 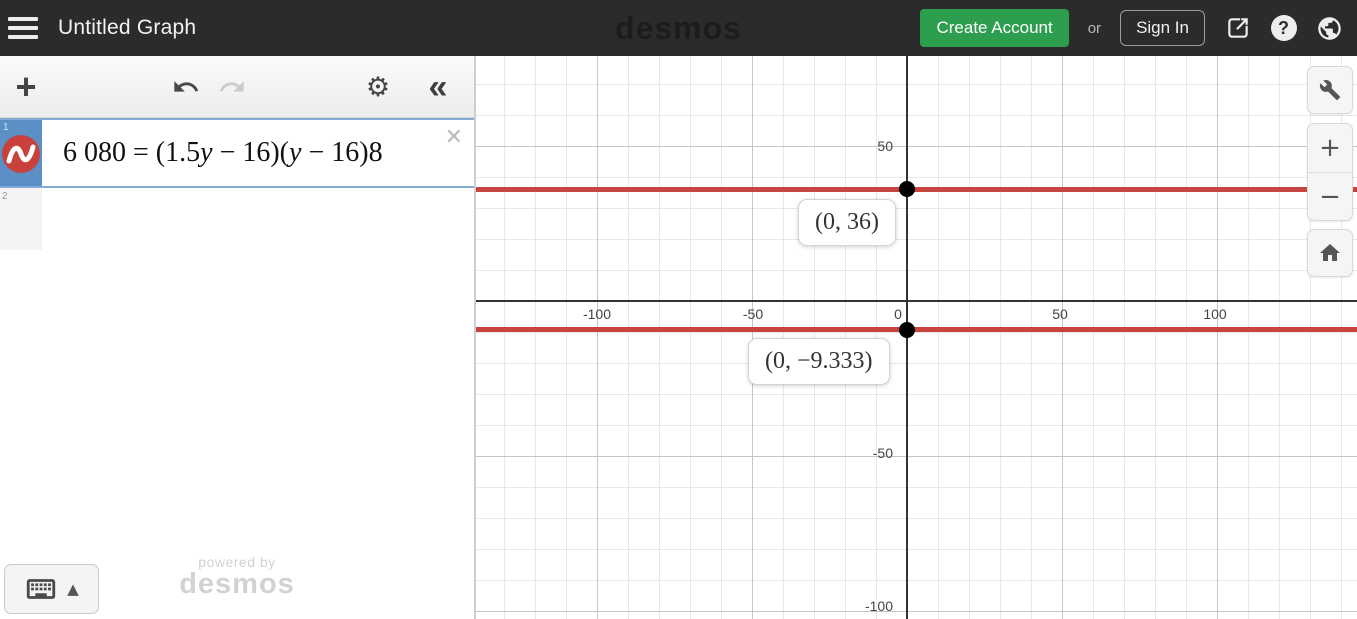 What do you see at coordinates (907, 330) in the screenshot?
I see `point-0-neg9.333` at bounding box center [907, 330].